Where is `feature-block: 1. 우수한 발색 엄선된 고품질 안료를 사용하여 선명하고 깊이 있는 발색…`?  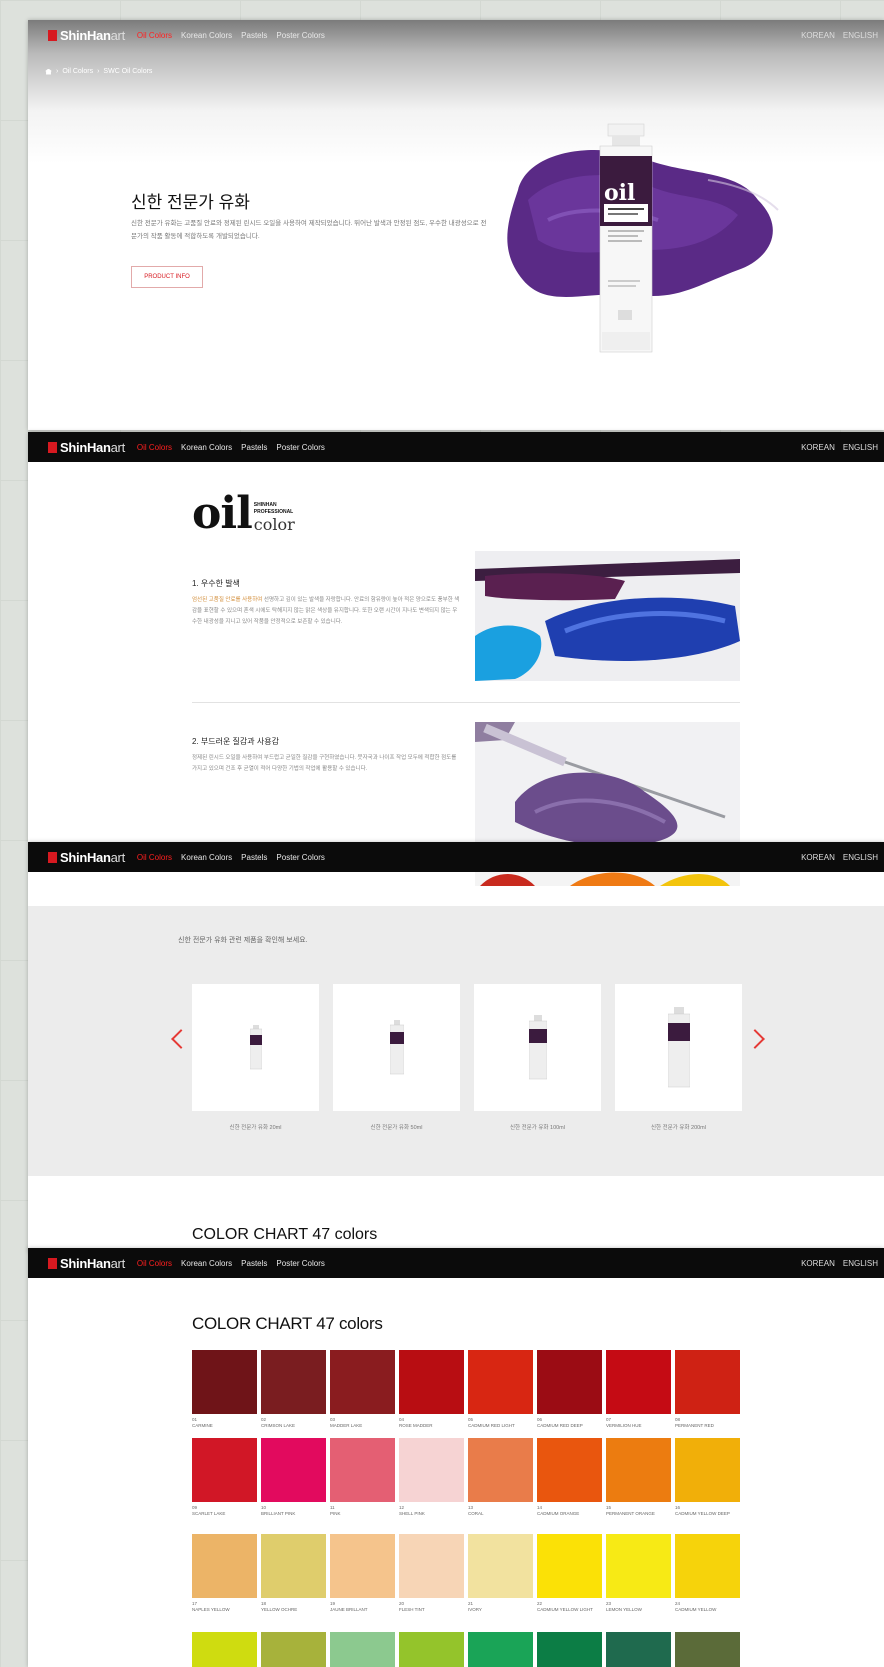 feature-block: 1. 우수한 발색 엄선된 고품질 안료를 사용하여 선명하고 깊이 있는 발색… is located at coordinates (327, 603).